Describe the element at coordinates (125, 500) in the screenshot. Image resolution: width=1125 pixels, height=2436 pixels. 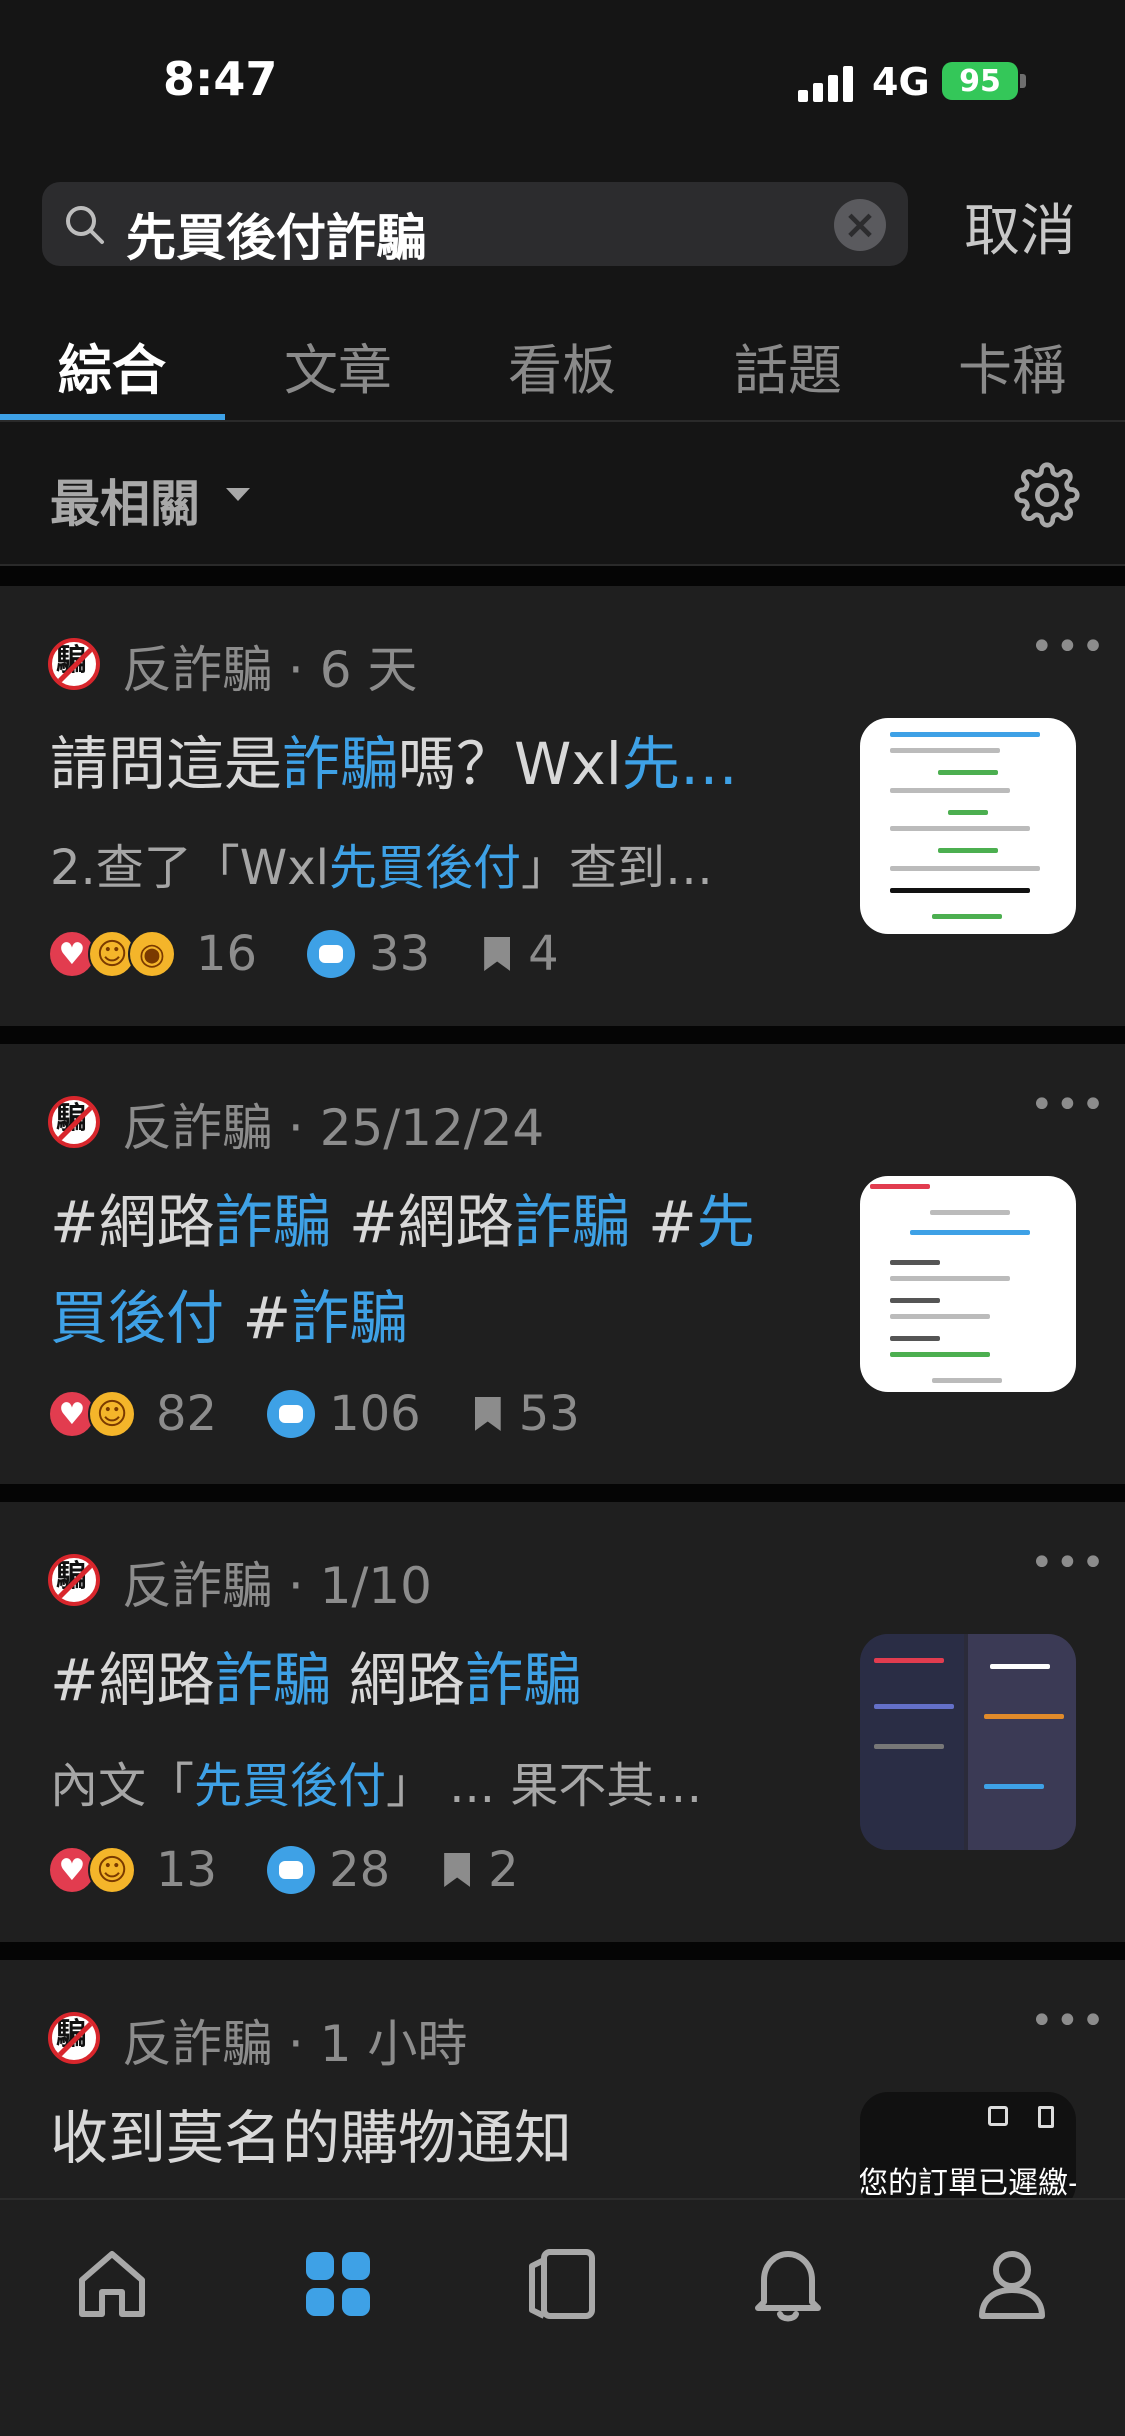
I see `sort-dropdown: 最相關` at that location.